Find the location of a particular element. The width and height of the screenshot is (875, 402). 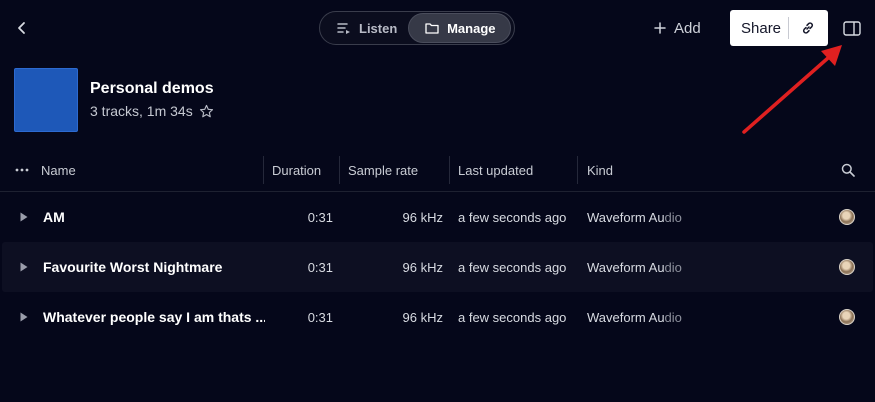

column-header-last-updated: Last updated is located at coordinates (495, 170).